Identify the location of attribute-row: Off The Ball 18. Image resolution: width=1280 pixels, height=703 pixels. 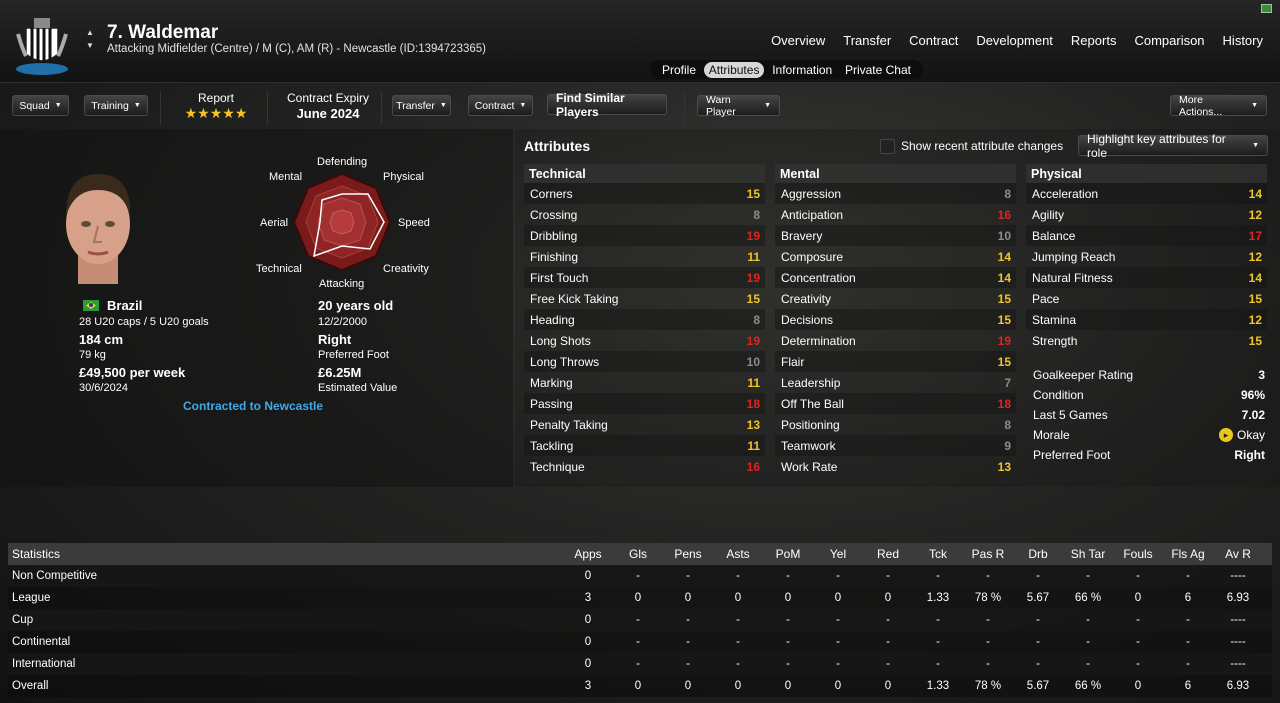
(895, 403).